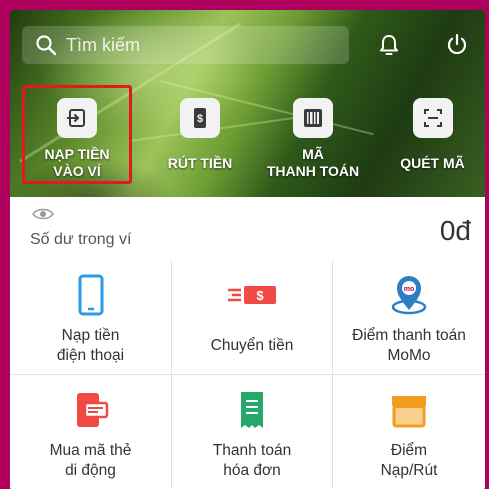 This screenshot has width=489, height=489. I want to click on action-label: QUÉT MÃ, so click(432, 163).